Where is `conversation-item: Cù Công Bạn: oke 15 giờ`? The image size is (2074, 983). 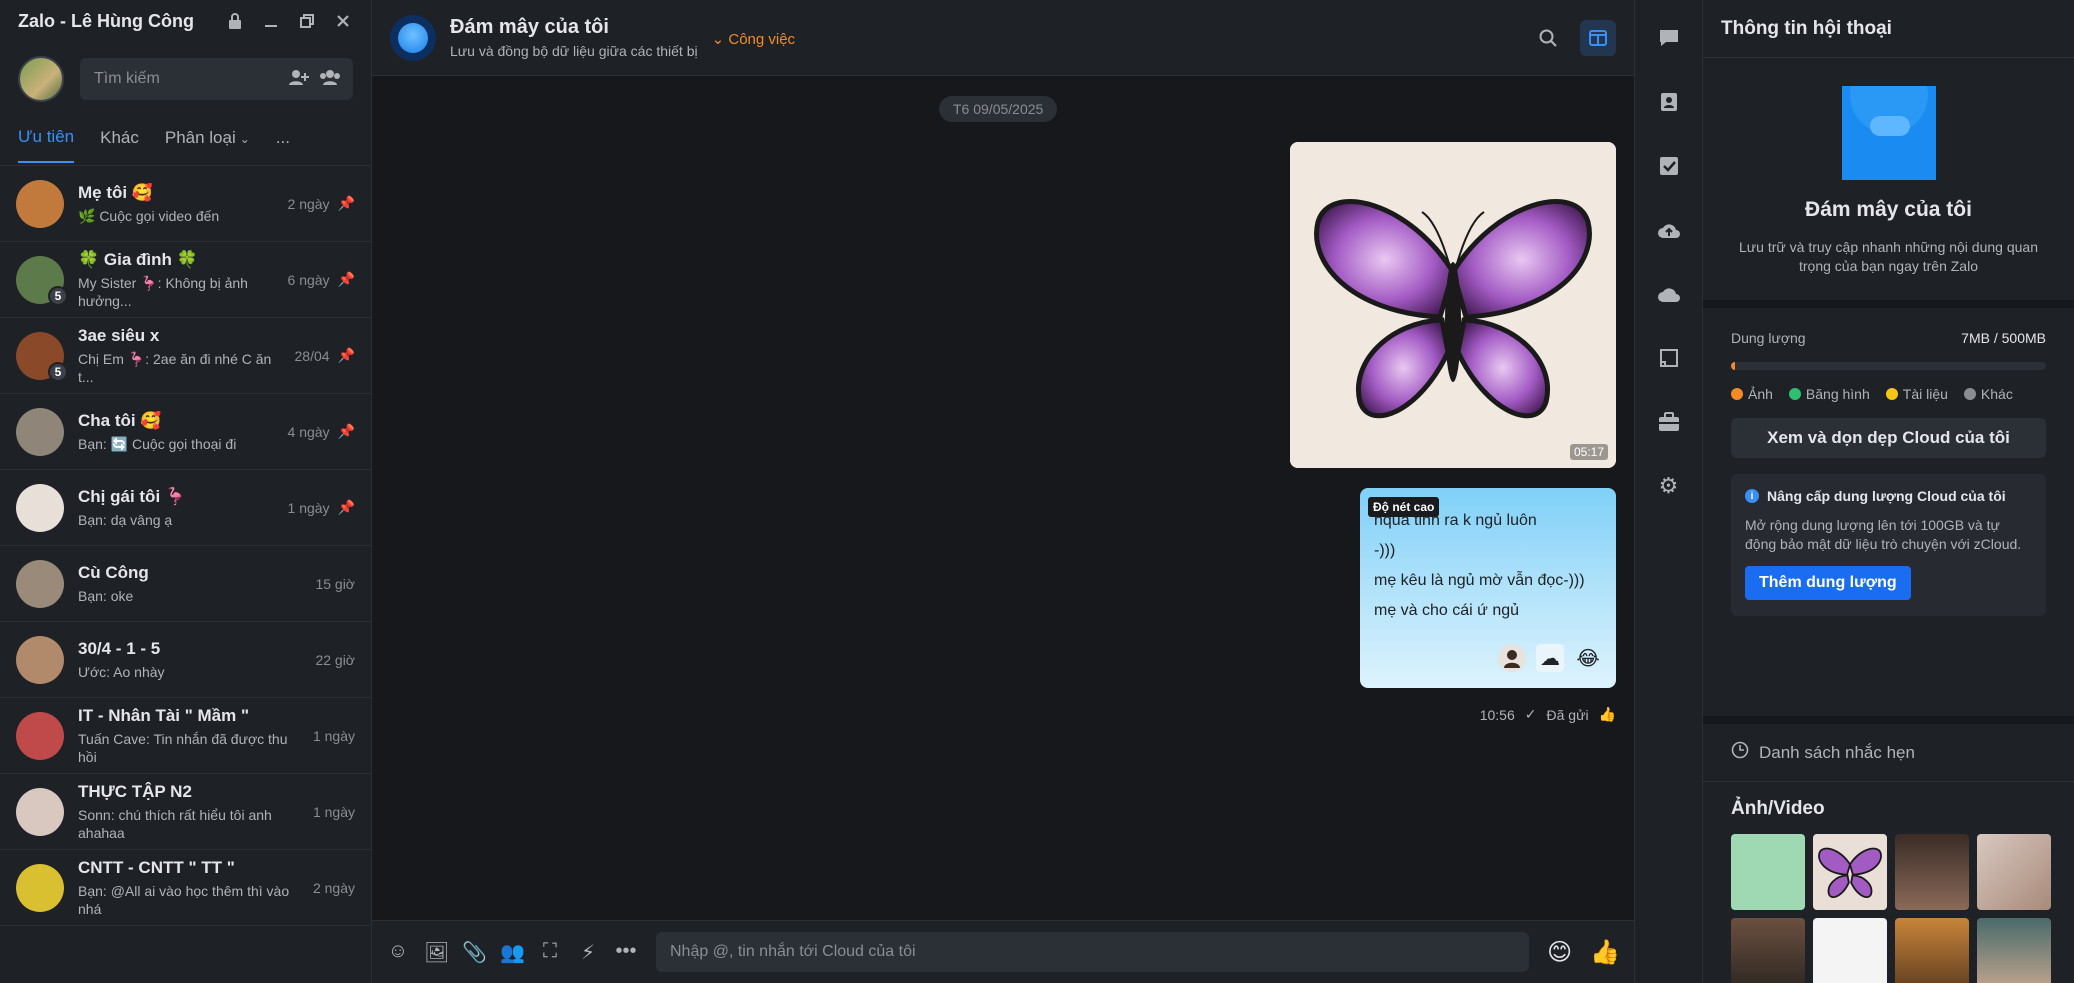
conversation-item: Cù Công Bạn: oke 15 giờ is located at coordinates (185, 584).